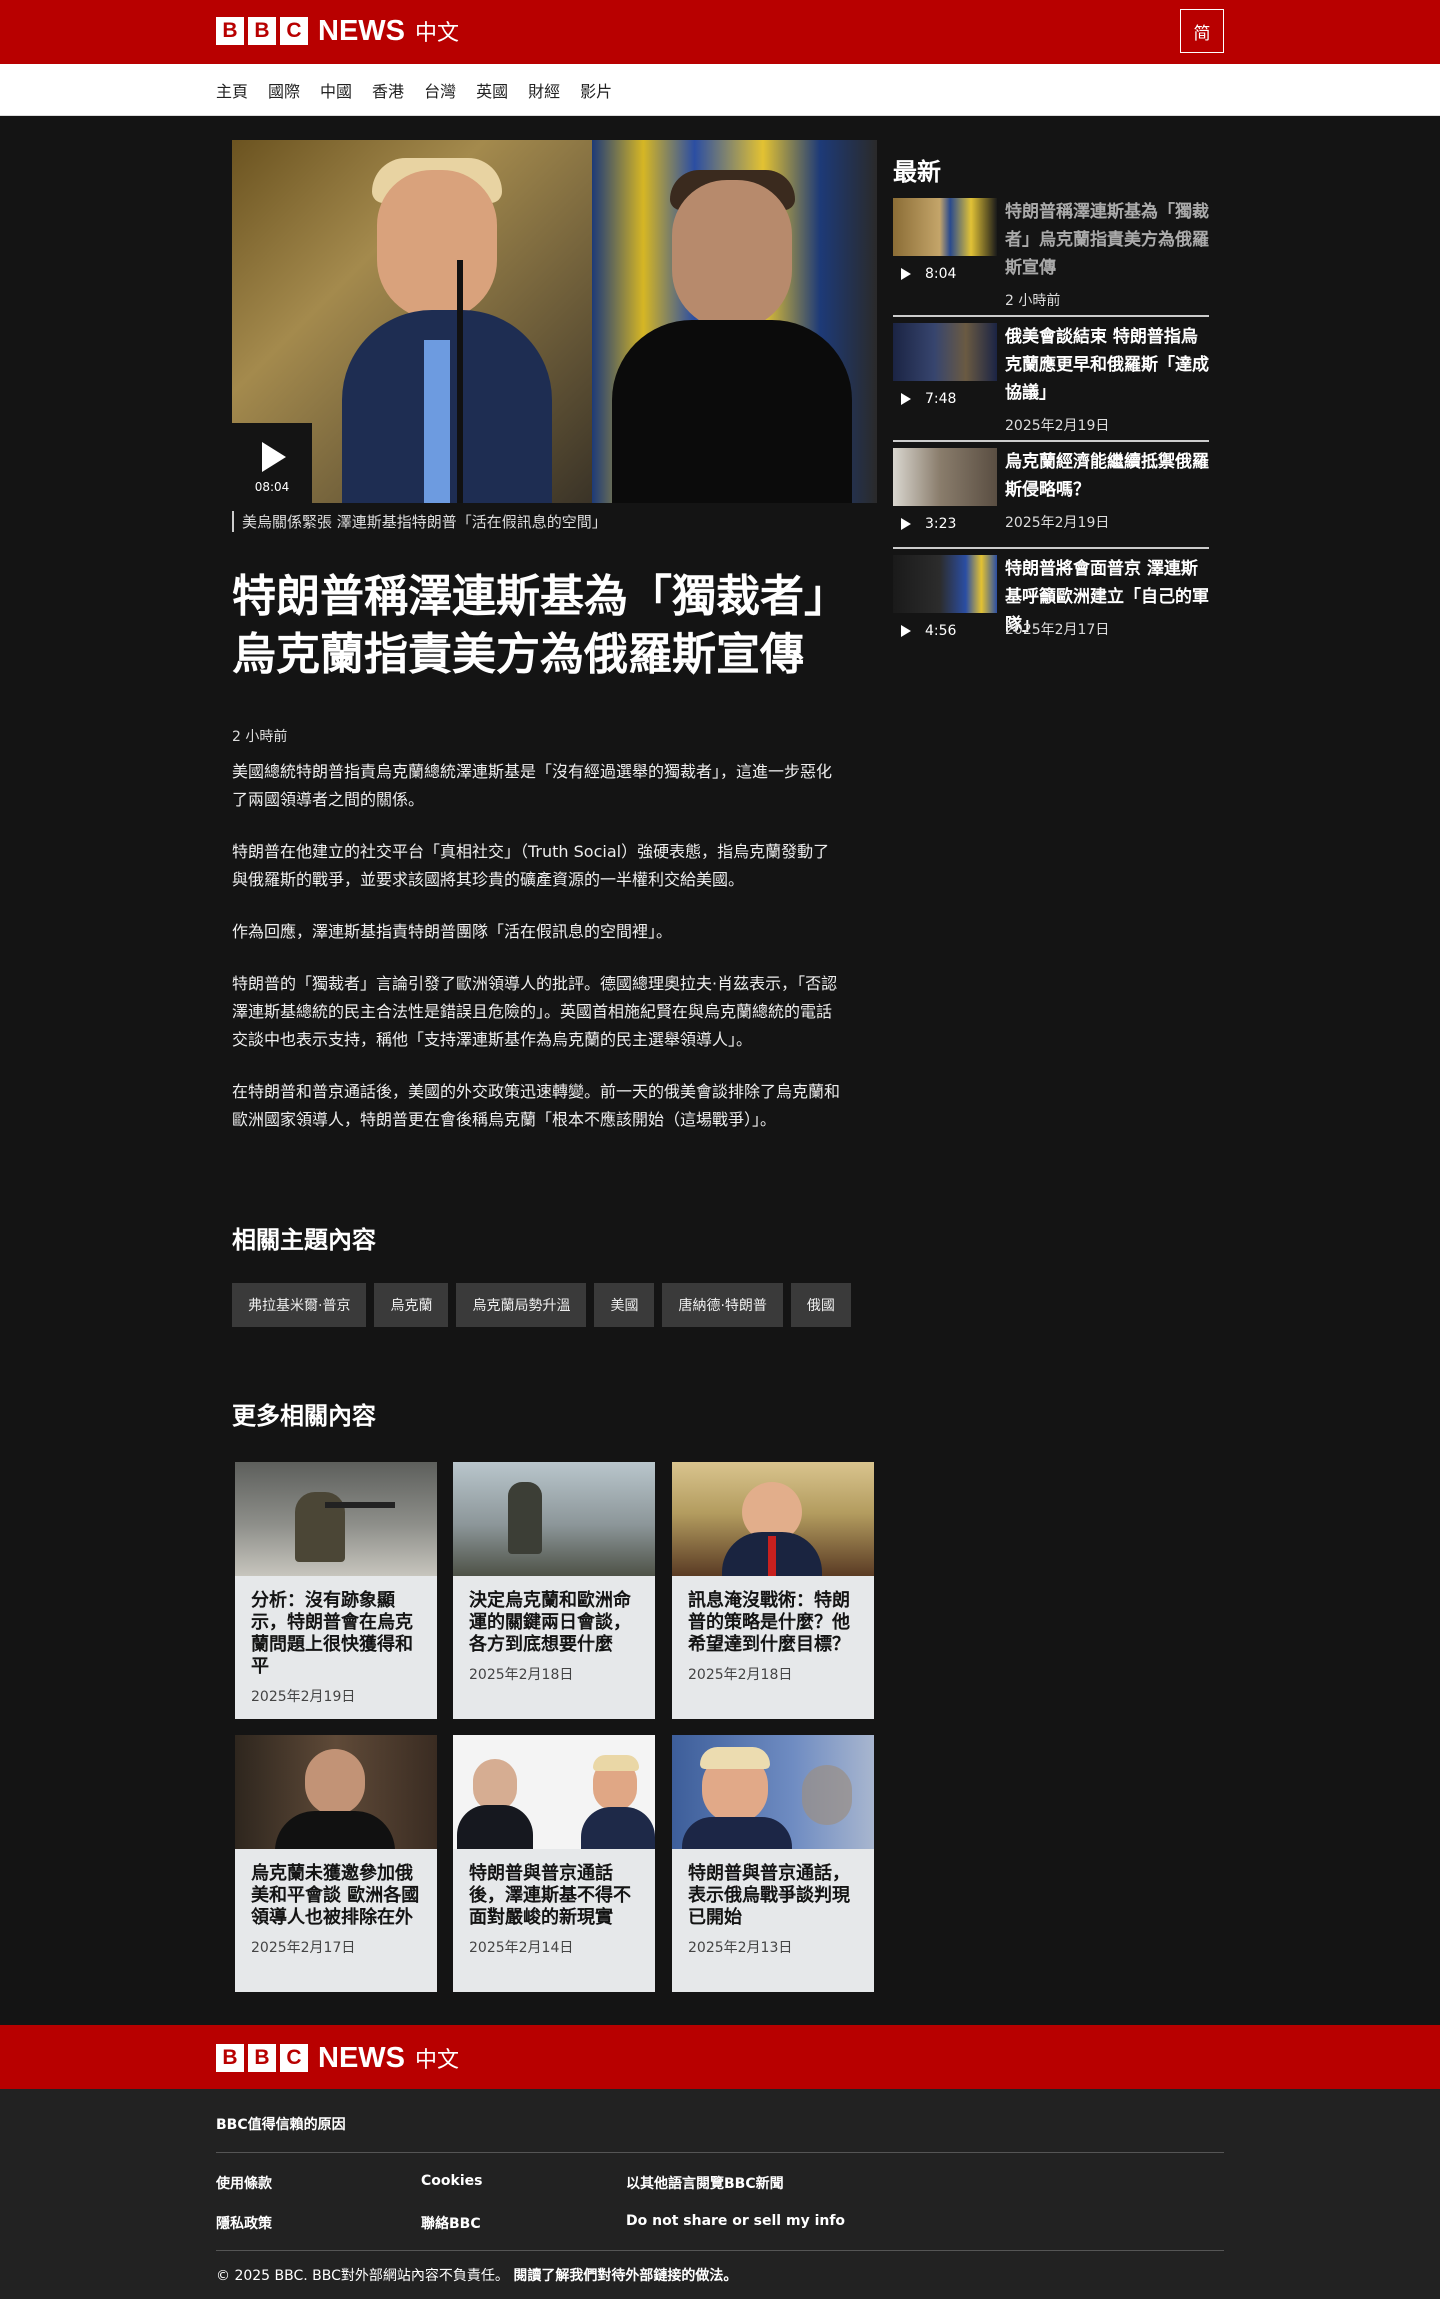 This screenshot has width=1440, height=2299. What do you see at coordinates (936, 524) in the screenshot?
I see `latest-item-play: 3:23` at bounding box center [936, 524].